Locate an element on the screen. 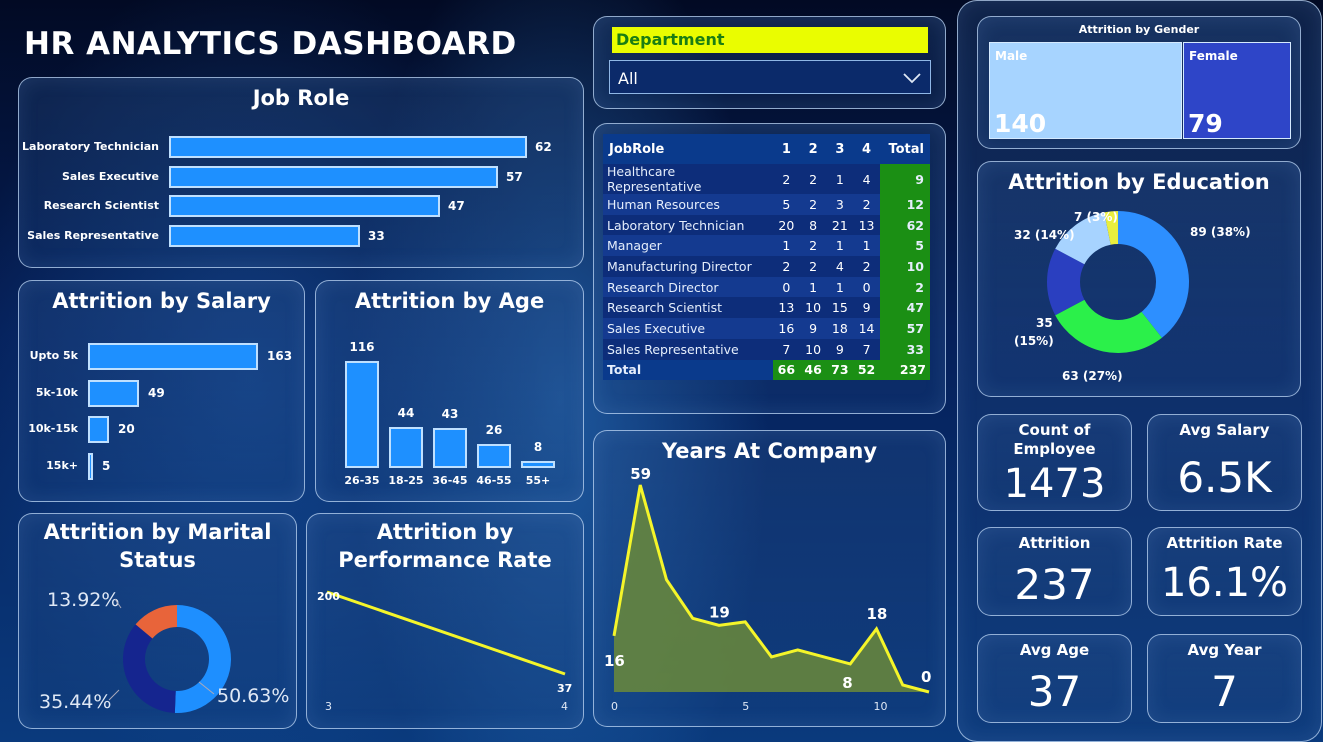 The height and width of the screenshot is (742, 1323). kpi-age-value: 37 is located at coordinates (1054, 691).